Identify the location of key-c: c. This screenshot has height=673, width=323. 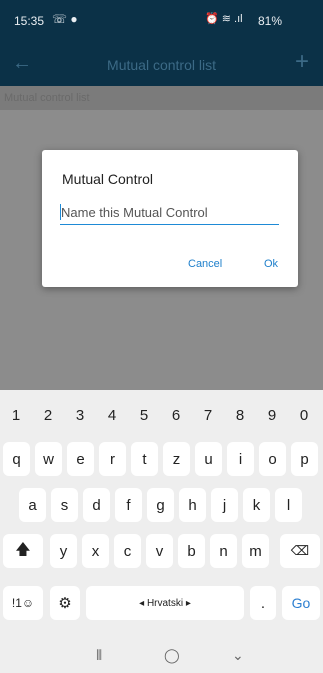
(127, 551).